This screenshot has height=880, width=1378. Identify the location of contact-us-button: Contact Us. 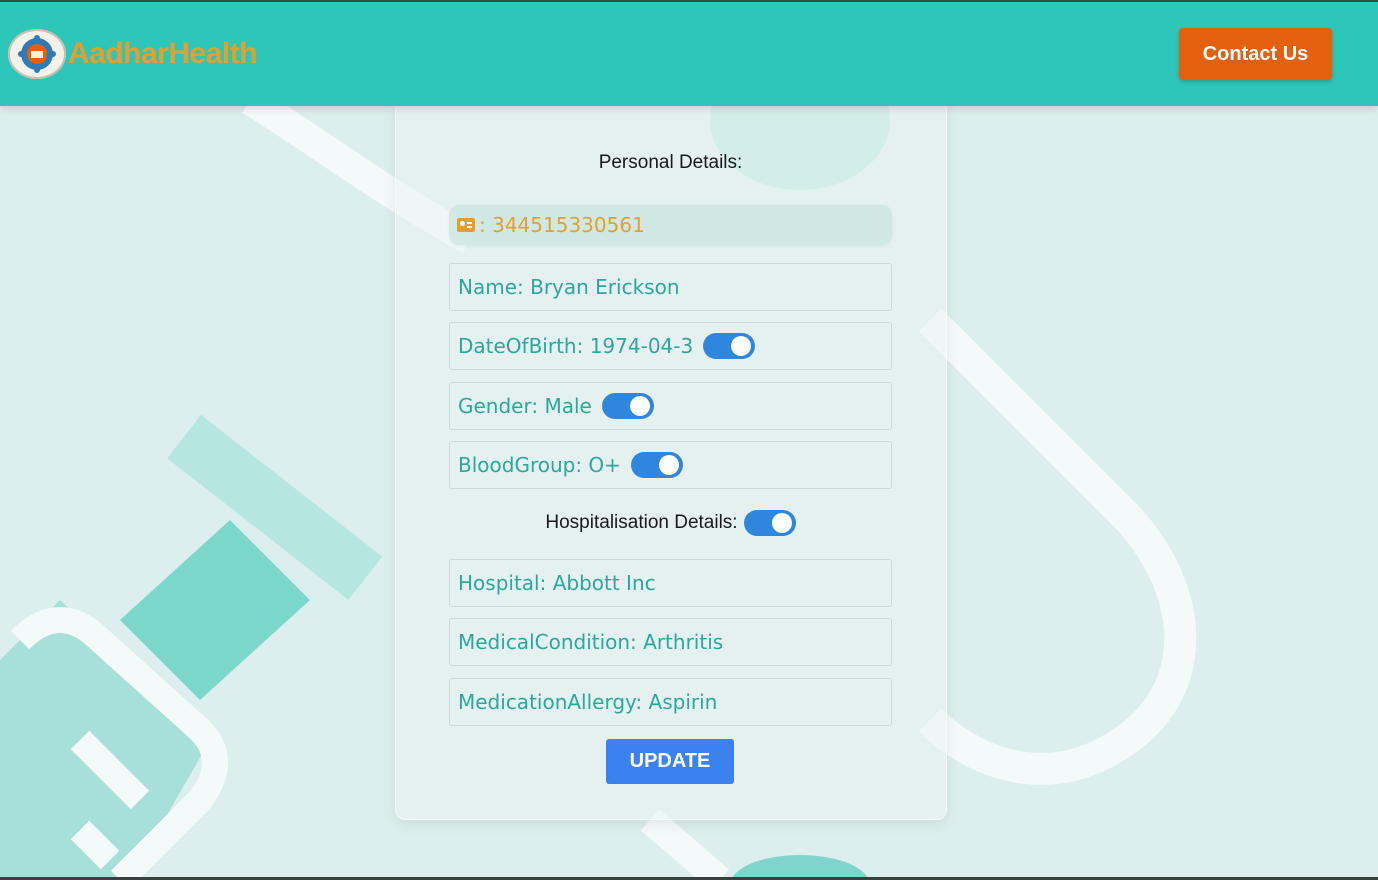
(1255, 54).